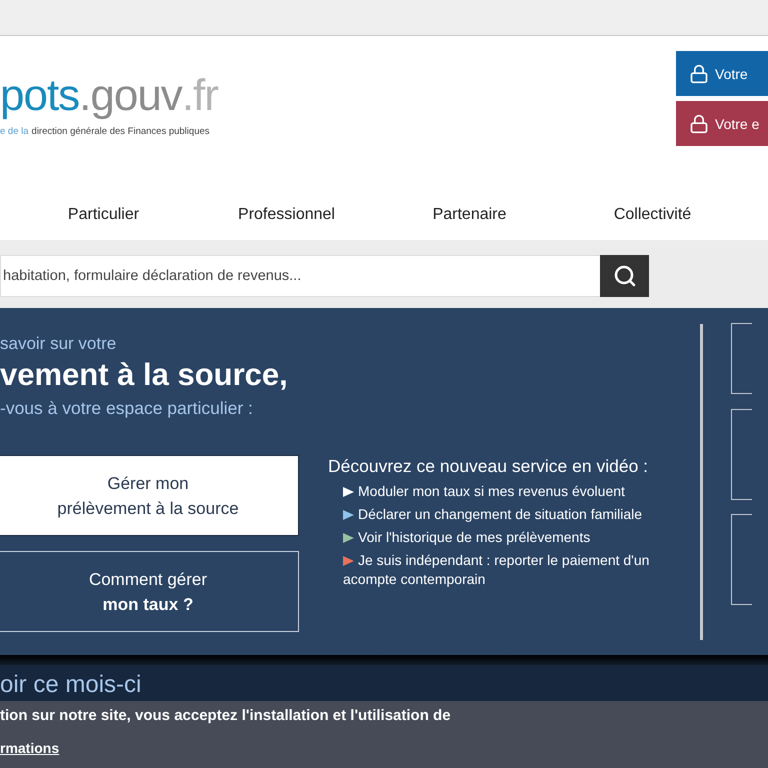 The width and height of the screenshot is (768, 768). Describe the element at coordinates (521, 491) in the screenshot. I see `video-link: Moduler mon taux si mes revenus évoluent` at that location.